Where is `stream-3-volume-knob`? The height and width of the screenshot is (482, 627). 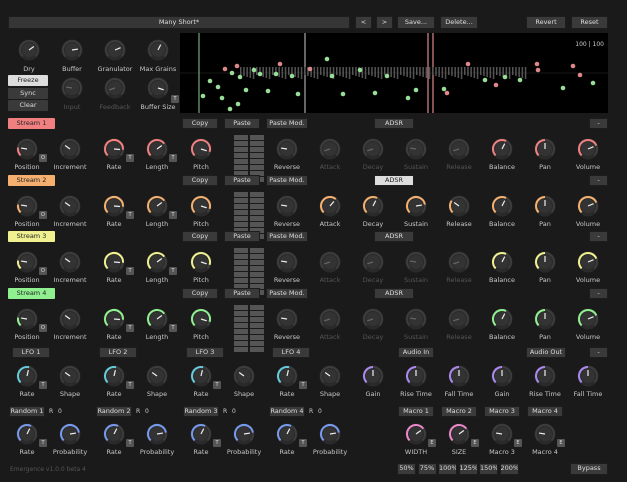 stream-3-volume-knob is located at coordinates (588, 262).